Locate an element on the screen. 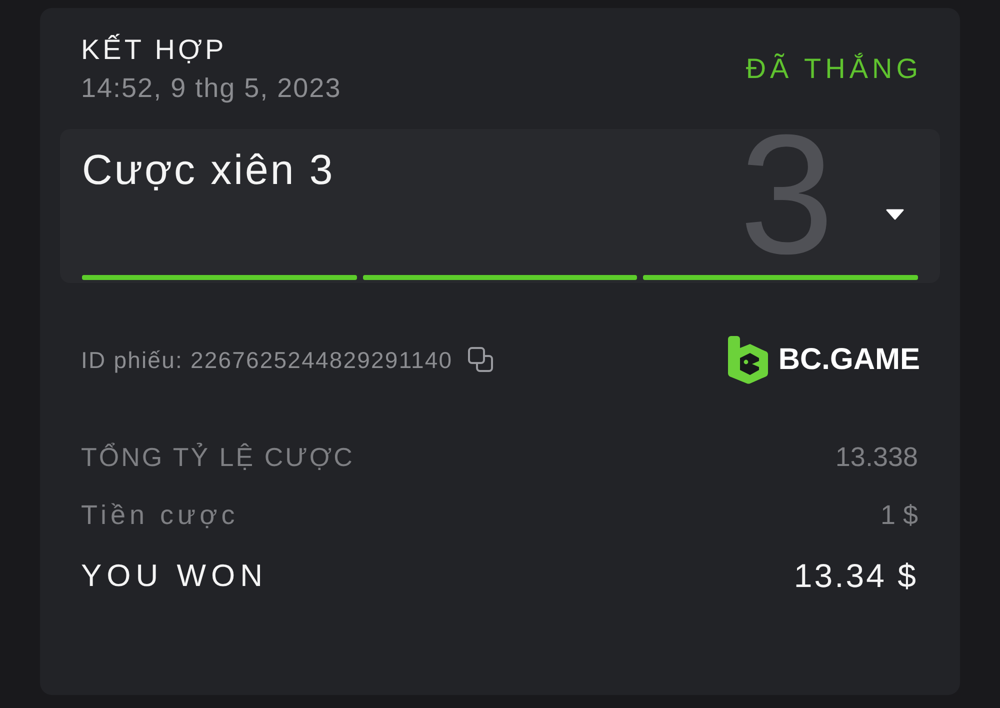 This screenshot has height=708, width=1000. logo-icon is located at coordinates (748, 360).